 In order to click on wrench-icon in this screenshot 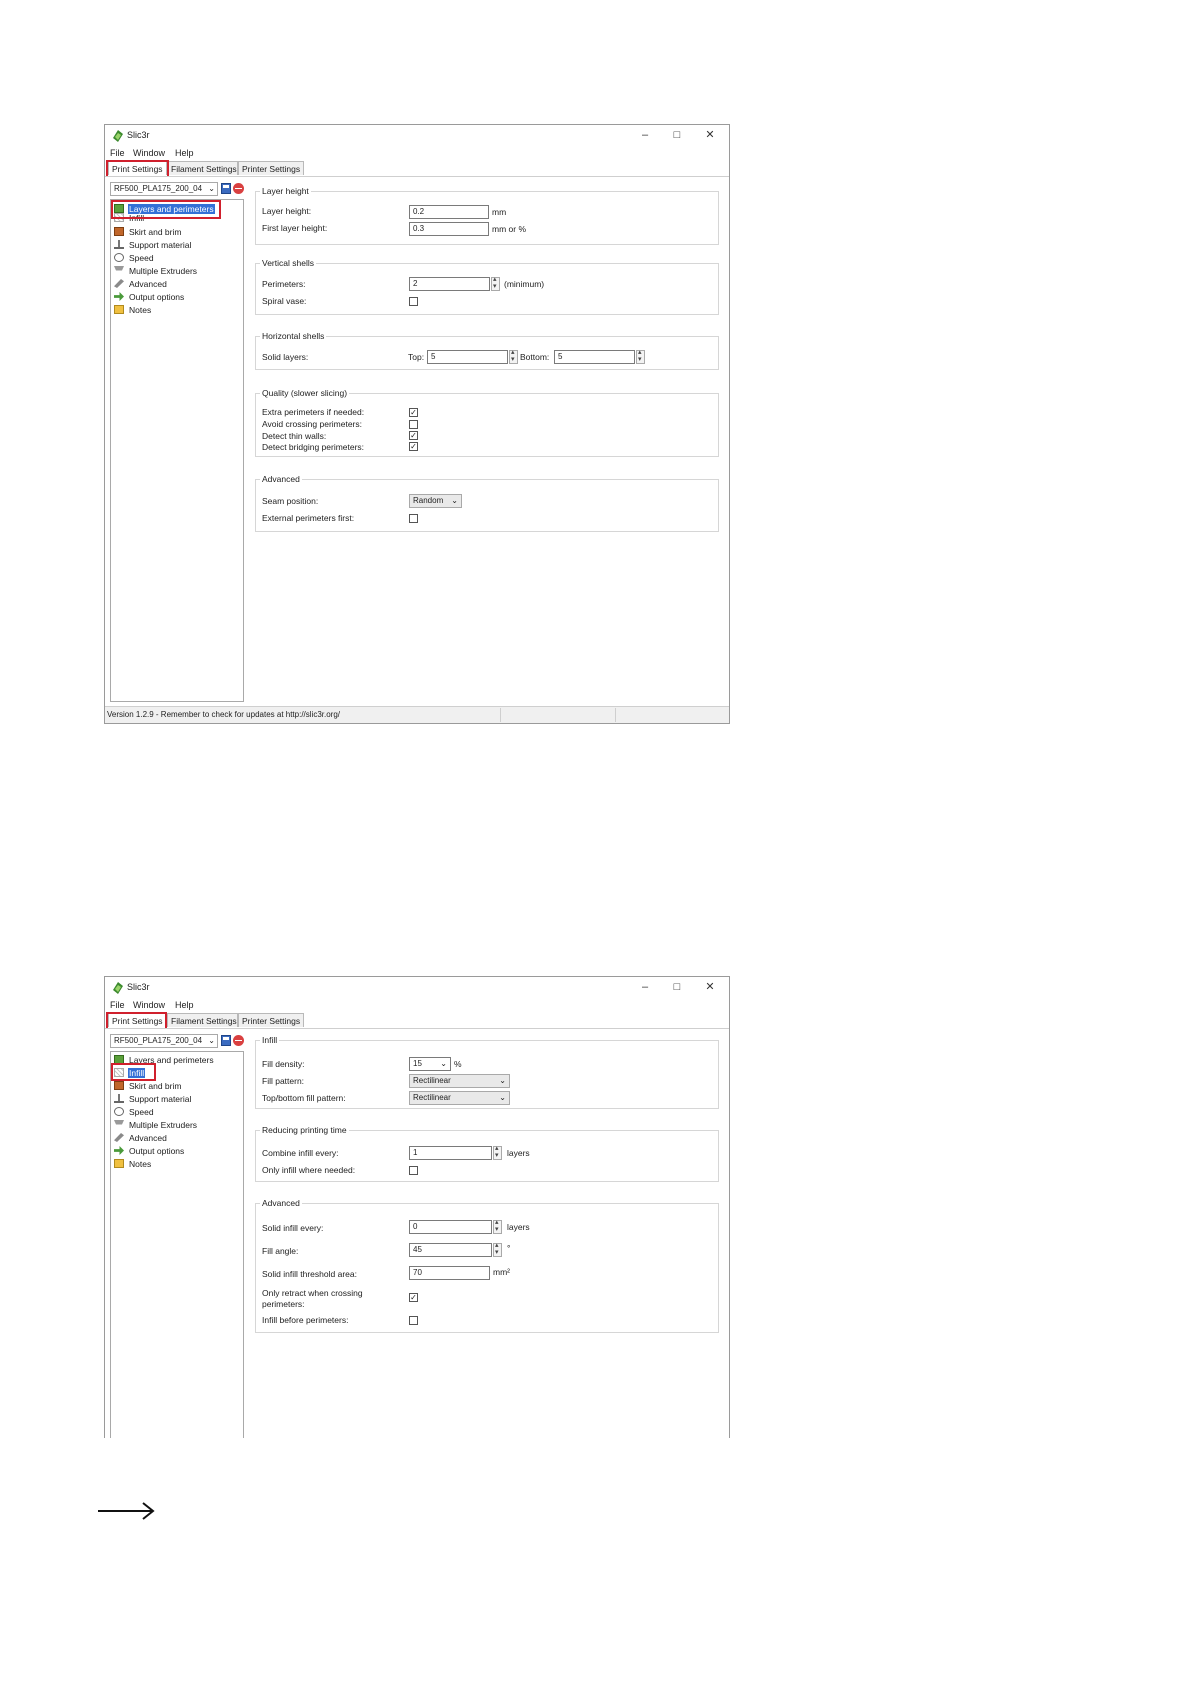, I will do `click(119, 283)`.